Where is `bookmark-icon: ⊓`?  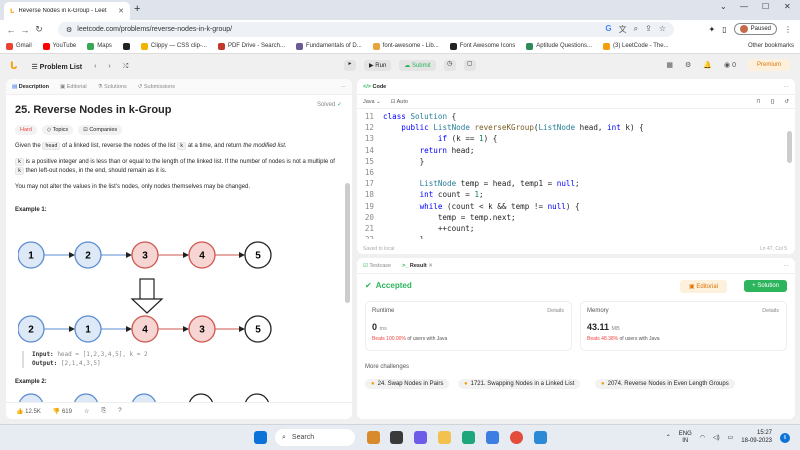
bookmark-icon: ⊓ is located at coordinates (758, 102).